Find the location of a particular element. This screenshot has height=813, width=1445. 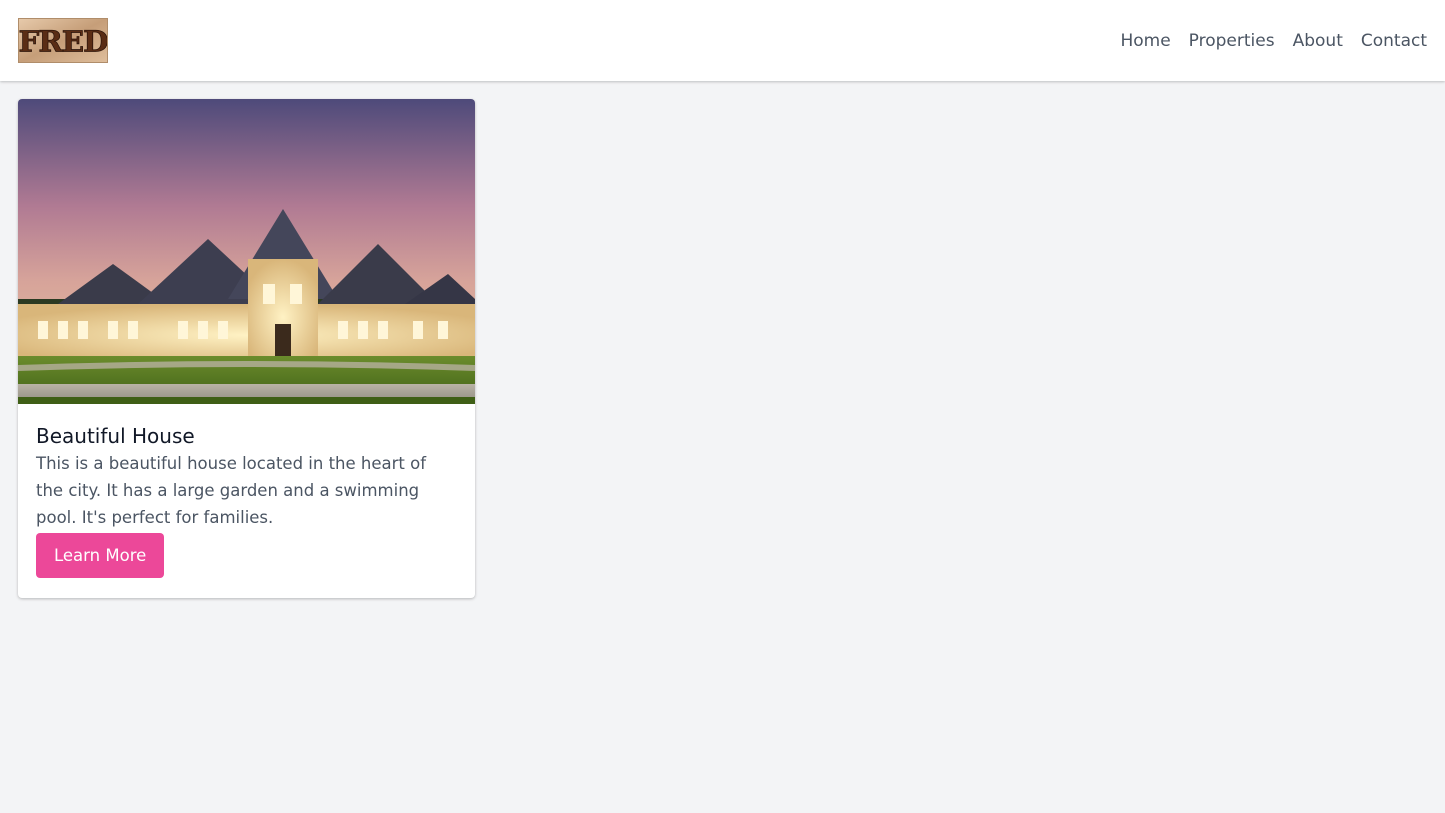

main-nav: Home Properties About Contact is located at coordinates (1273, 41).